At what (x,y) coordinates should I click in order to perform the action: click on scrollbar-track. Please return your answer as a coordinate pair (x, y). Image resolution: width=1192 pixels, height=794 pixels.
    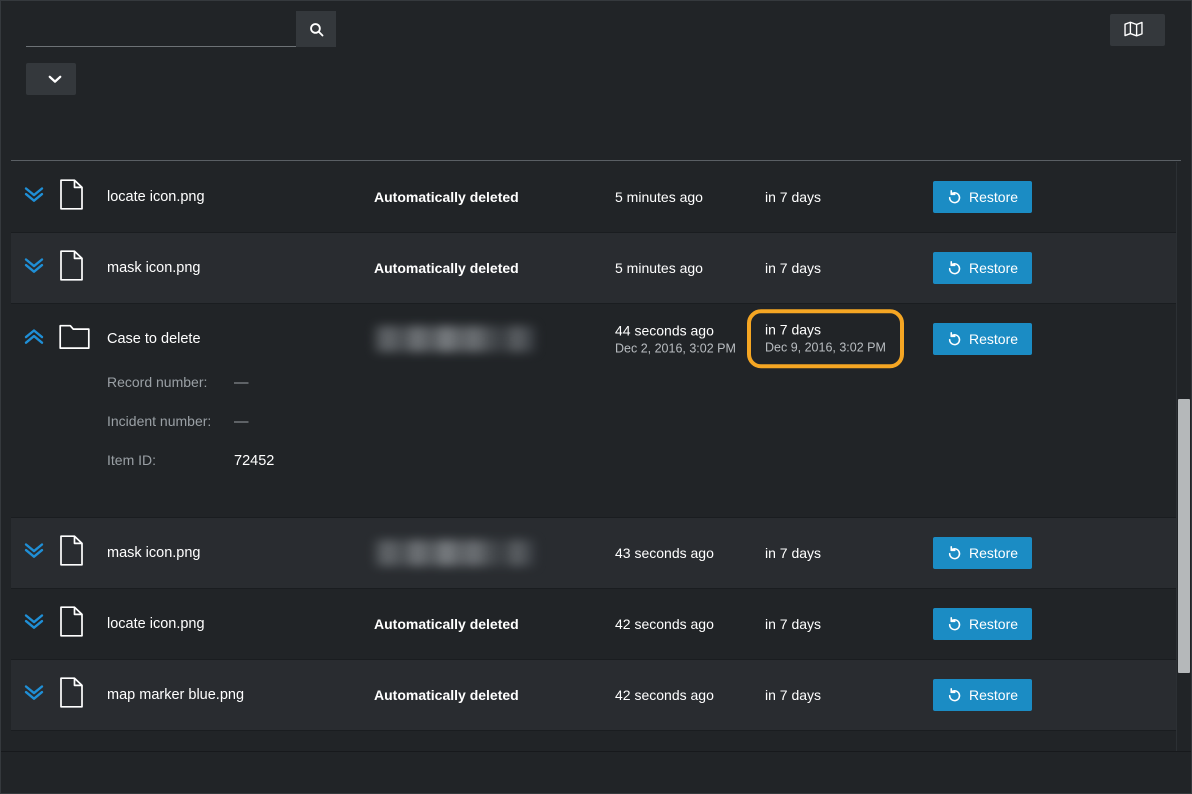
    Looking at the image, I should click on (1183, 456).